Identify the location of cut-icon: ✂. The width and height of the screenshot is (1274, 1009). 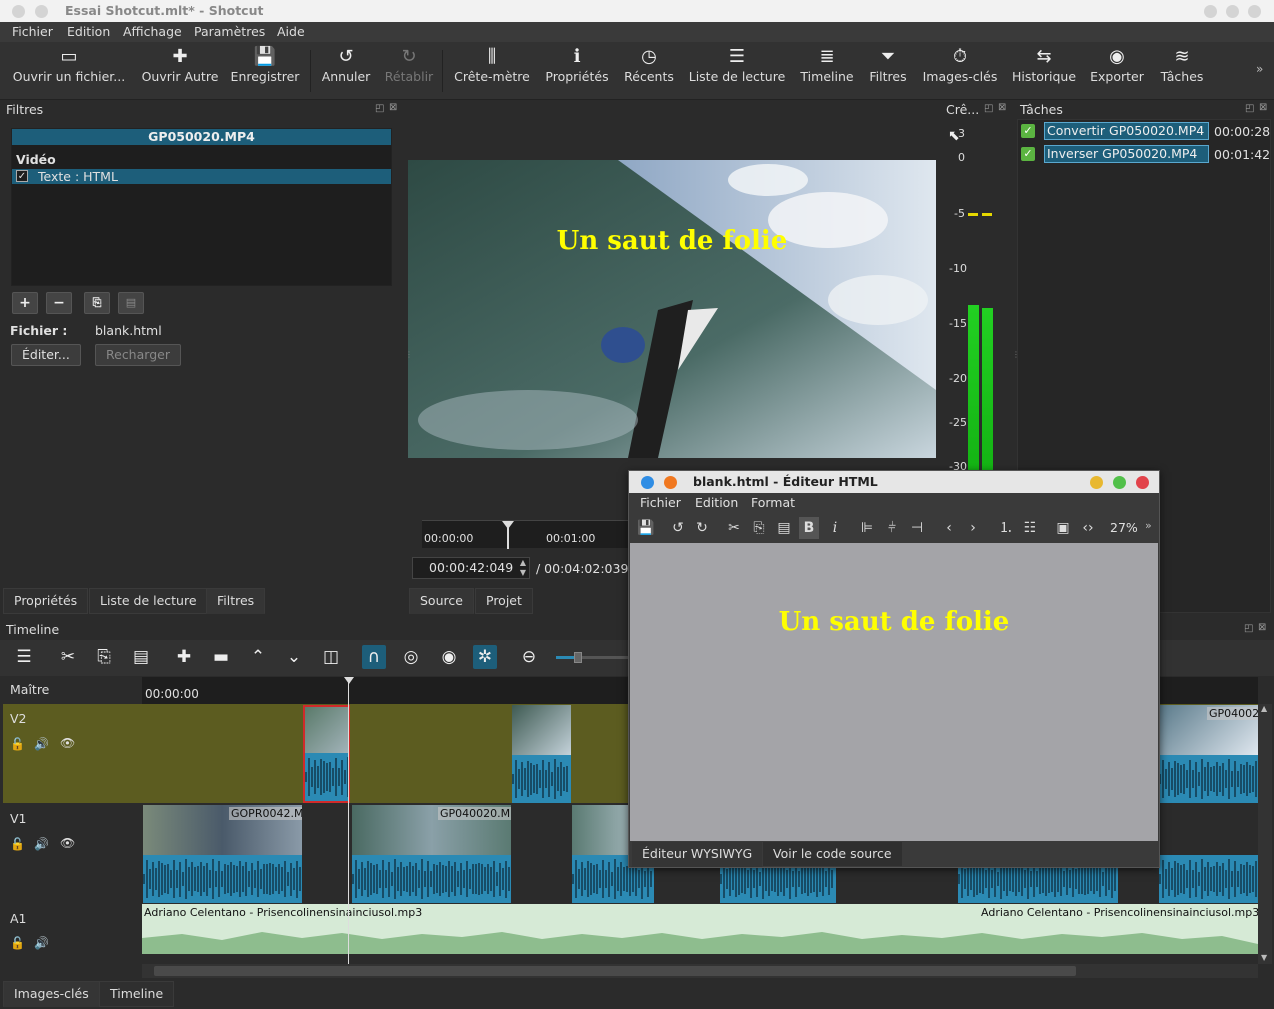
(68, 657).